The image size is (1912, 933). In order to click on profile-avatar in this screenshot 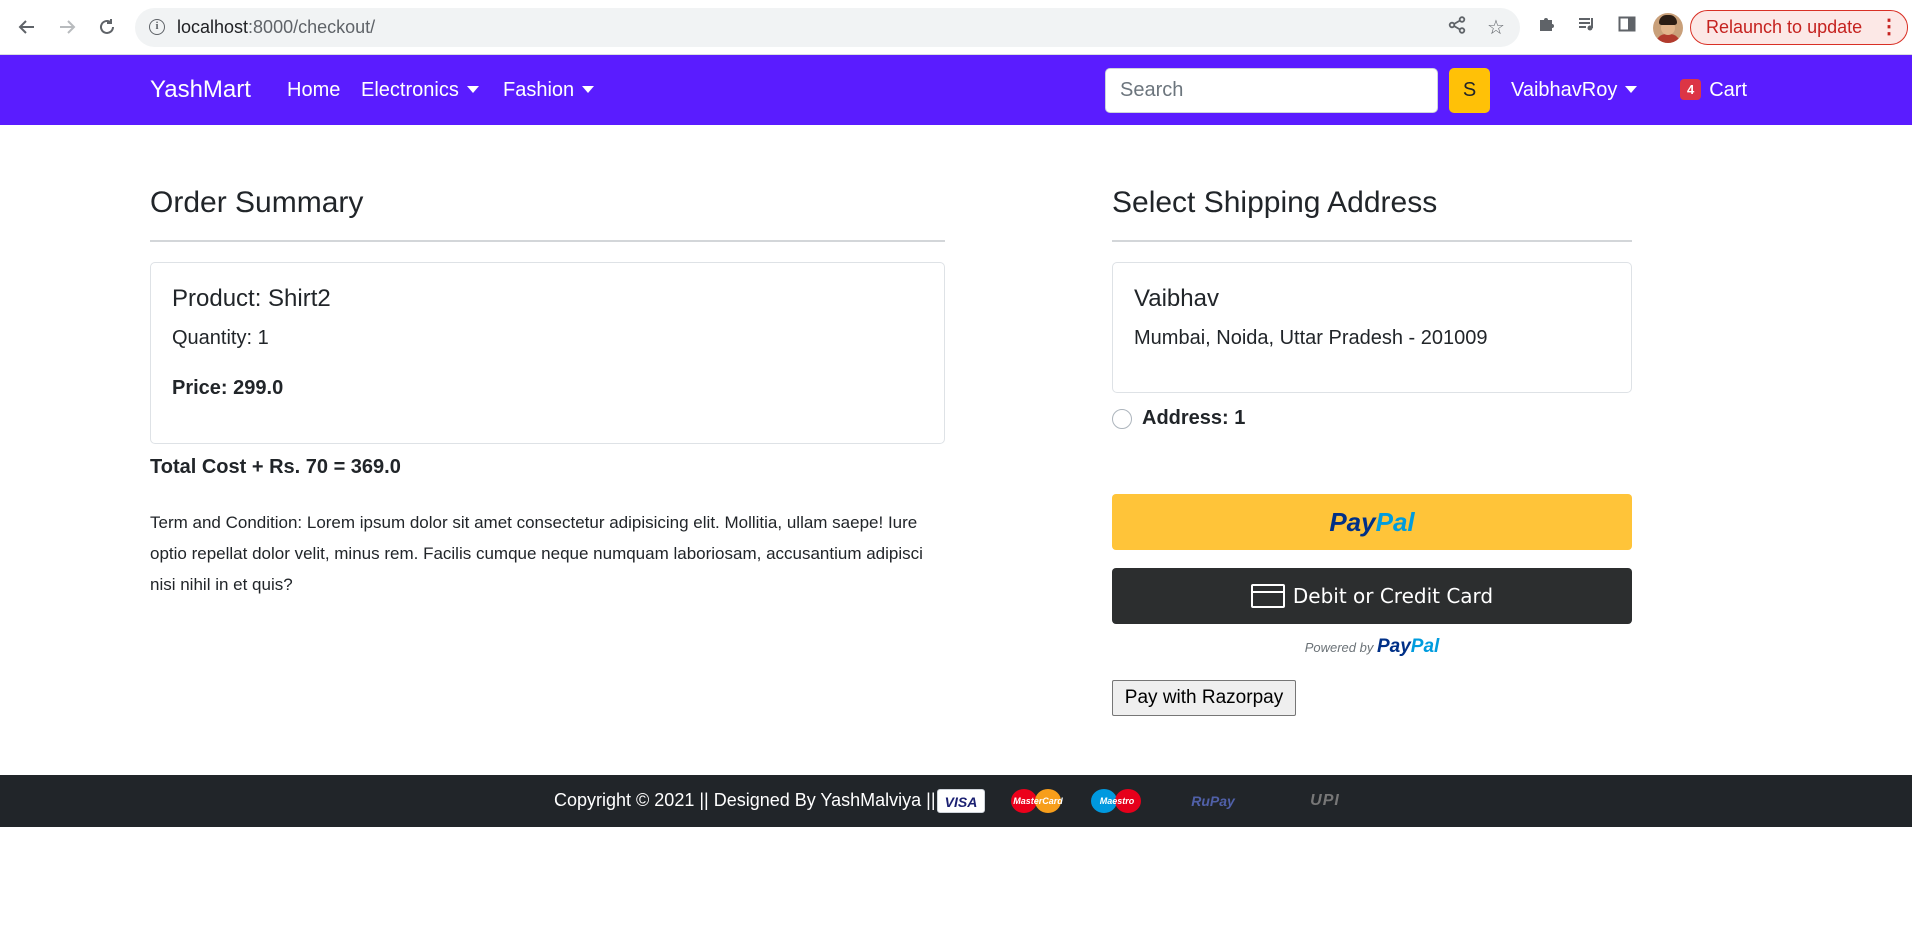, I will do `click(1668, 28)`.